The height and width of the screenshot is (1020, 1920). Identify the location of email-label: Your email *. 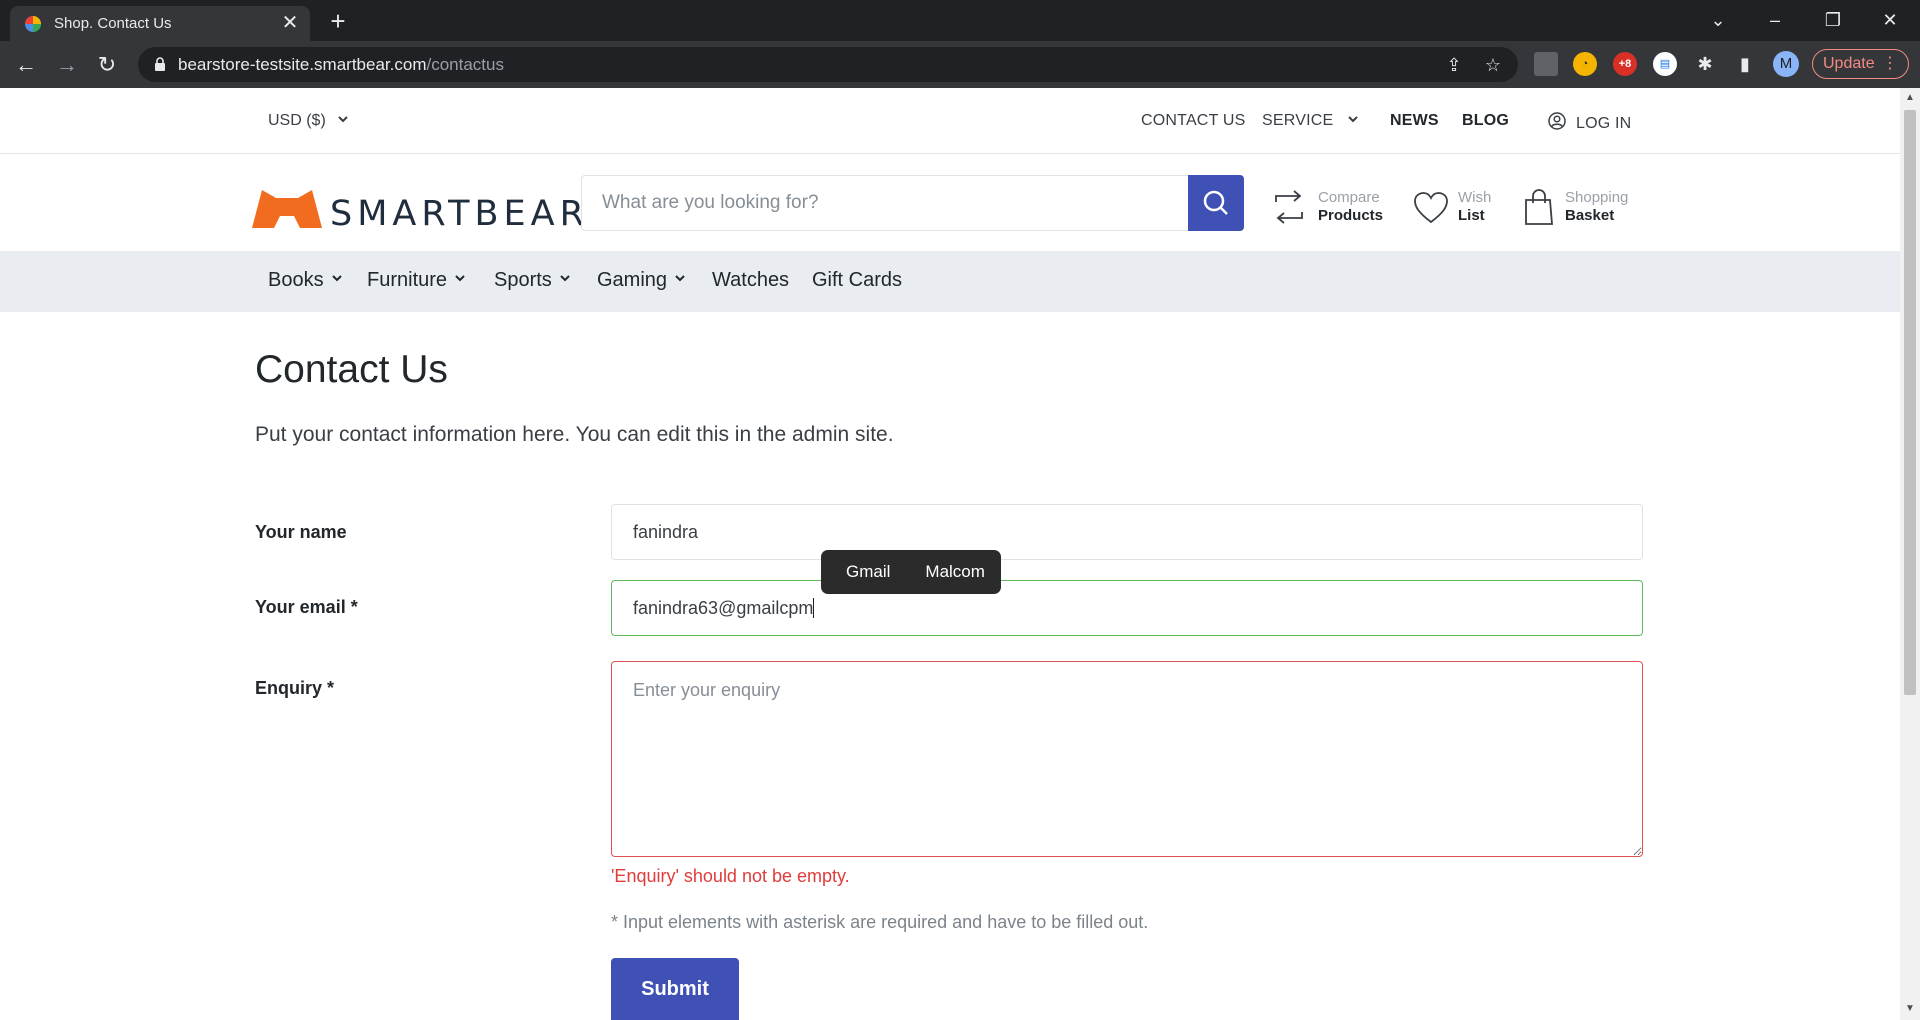
(306, 607).